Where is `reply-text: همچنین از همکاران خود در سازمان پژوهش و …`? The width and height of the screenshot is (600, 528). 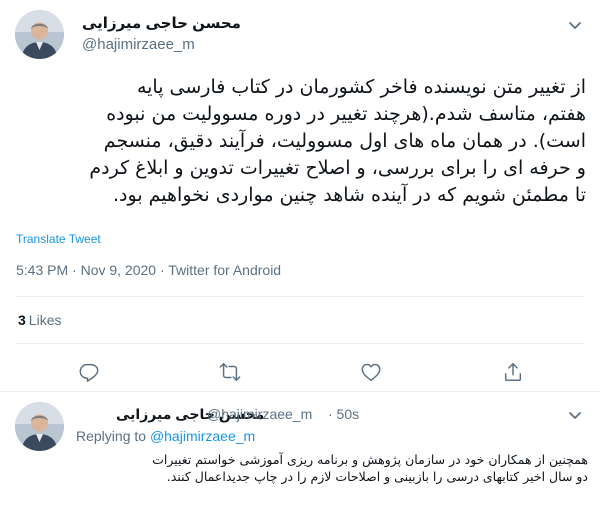 reply-text: همچنین از همکاران خود در سازمان پژوهش و … is located at coordinates (332, 468).